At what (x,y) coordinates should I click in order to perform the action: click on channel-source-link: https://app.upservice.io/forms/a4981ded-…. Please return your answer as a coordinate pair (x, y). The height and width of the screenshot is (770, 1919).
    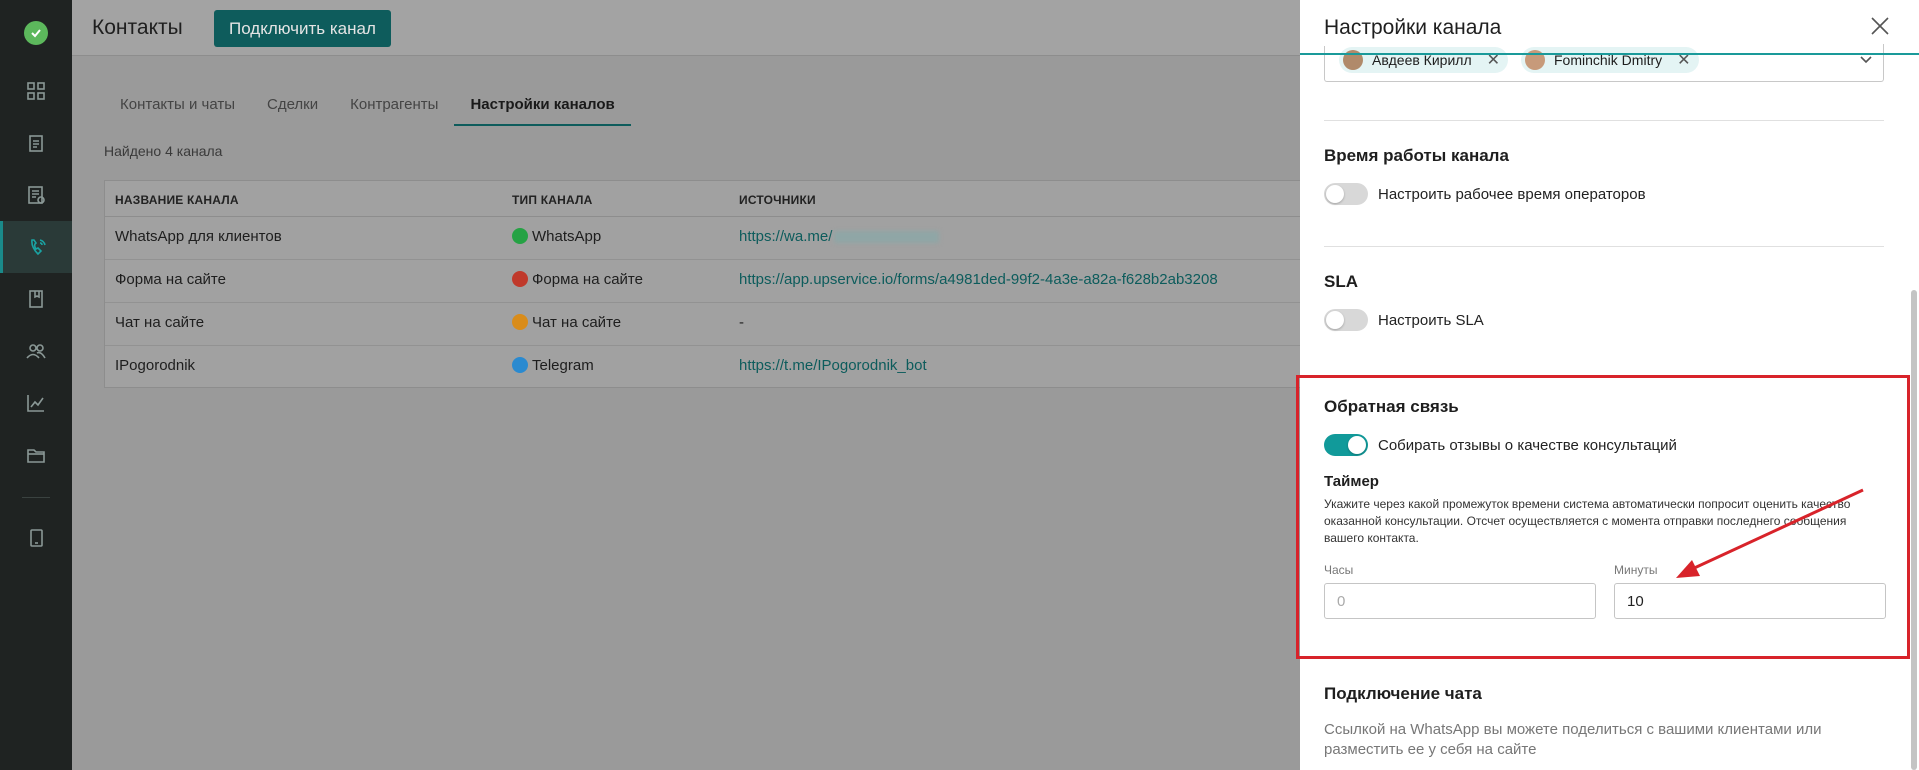
    Looking at the image, I should click on (978, 279).